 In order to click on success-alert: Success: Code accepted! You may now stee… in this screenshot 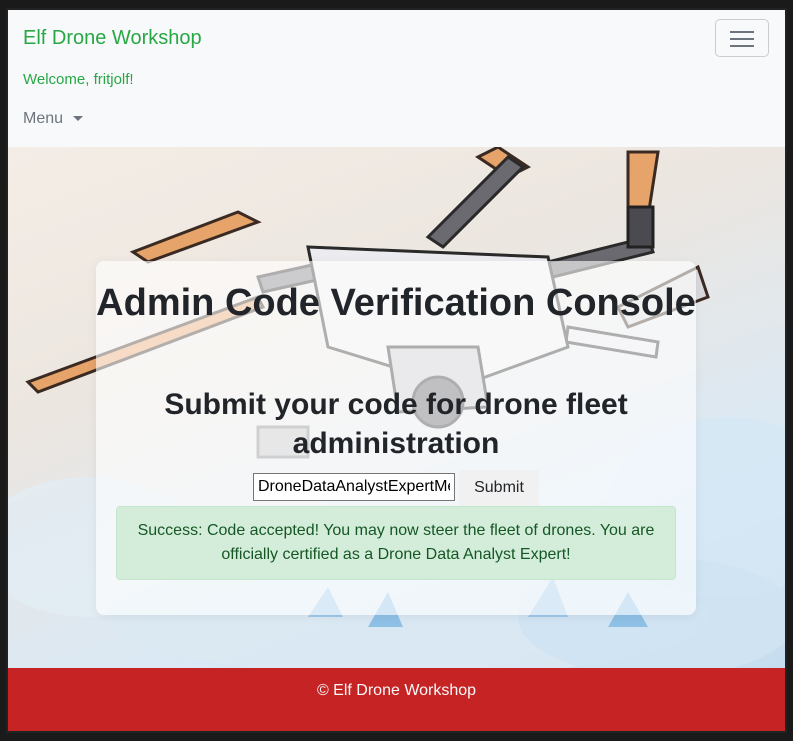, I will do `click(396, 543)`.